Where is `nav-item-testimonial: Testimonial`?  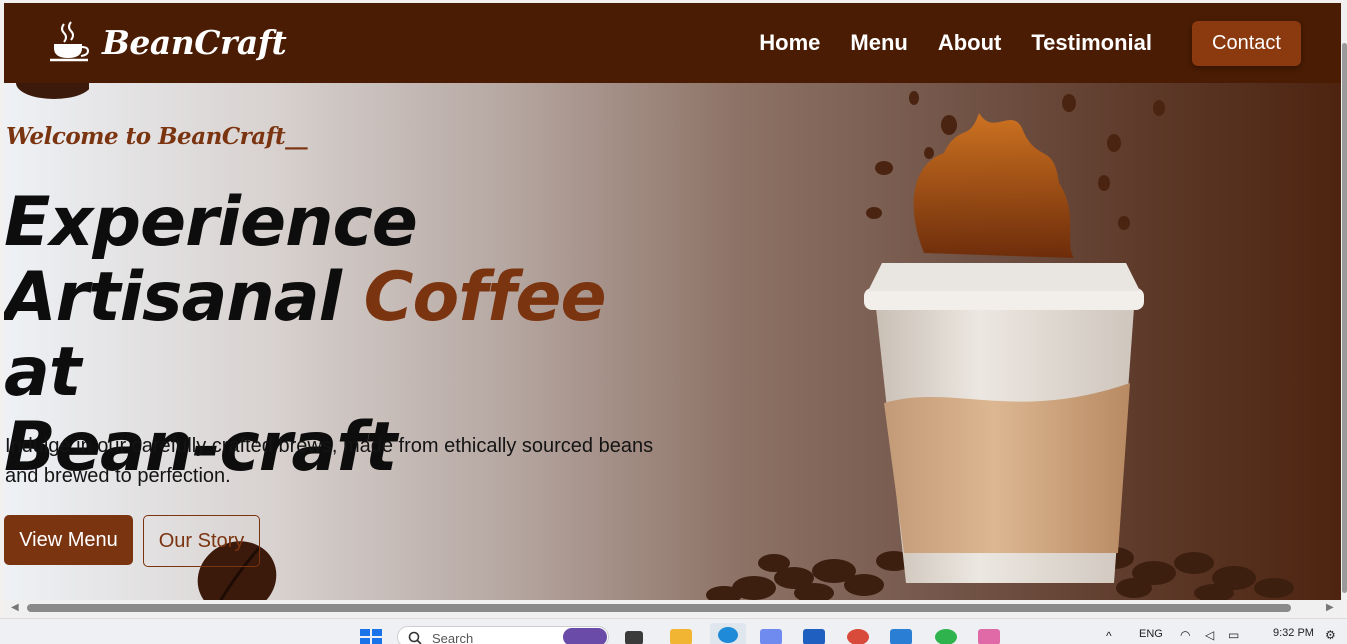
nav-item-testimonial: Testimonial is located at coordinates (1091, 43).